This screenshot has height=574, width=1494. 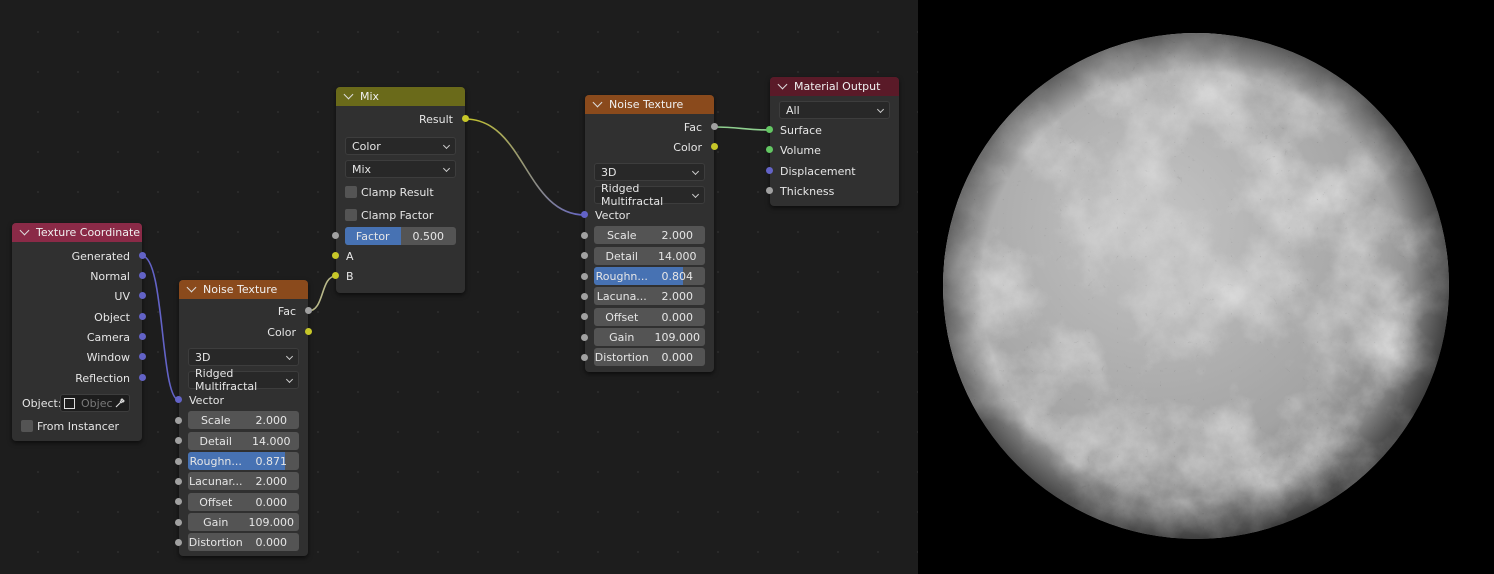 I want to click on clamp-result-checkbox: Clamp Result, so click(x=389, y=192).